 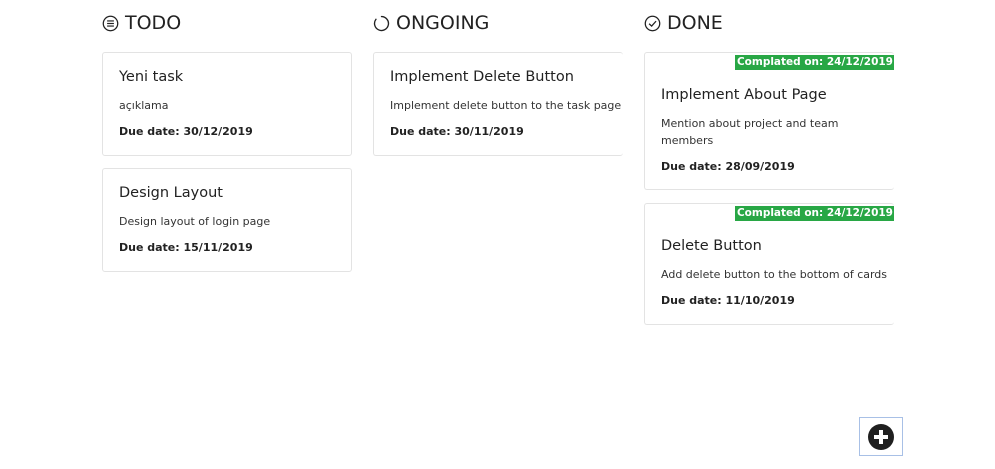 I want to click on ongoing-column-header: ONGOING, so click(x=431, y=23).